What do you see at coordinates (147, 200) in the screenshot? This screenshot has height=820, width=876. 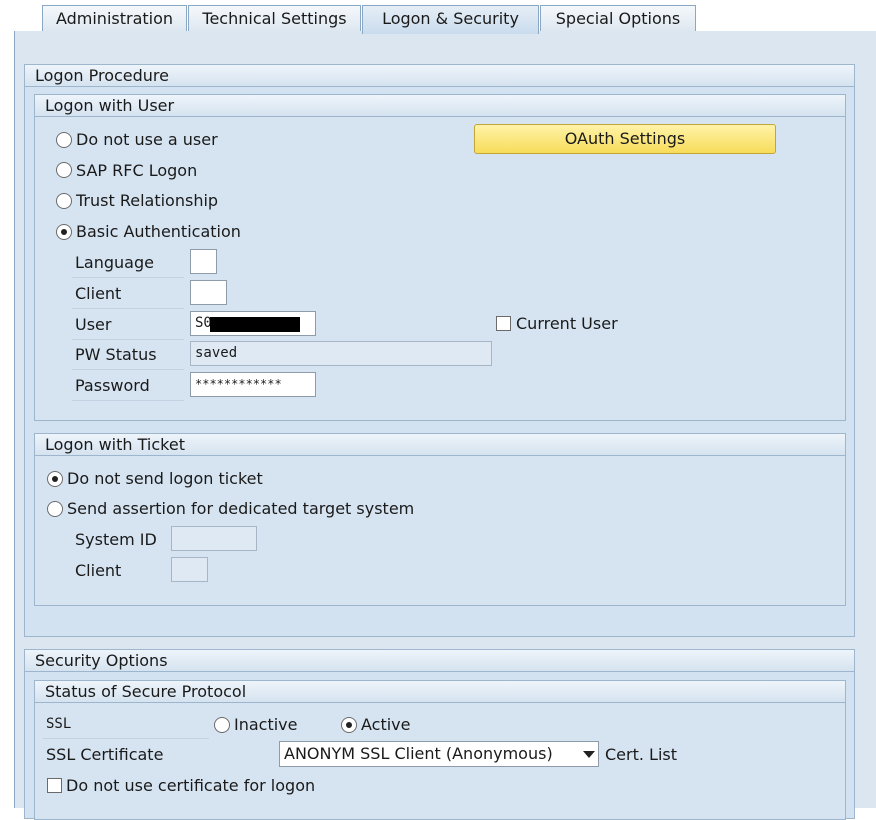 I see `radio-trust-relationship-label: Trust Relationship` at bounding box center [147, 200].